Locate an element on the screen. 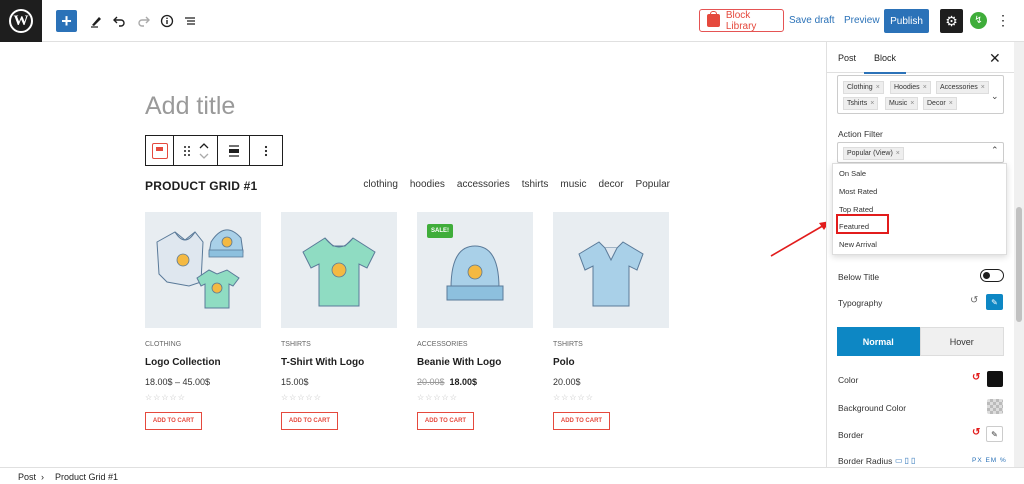 Image resolution: width=1024 pixels, height=484 pixels. background-color-swatch is located at coordinates (995, 406).